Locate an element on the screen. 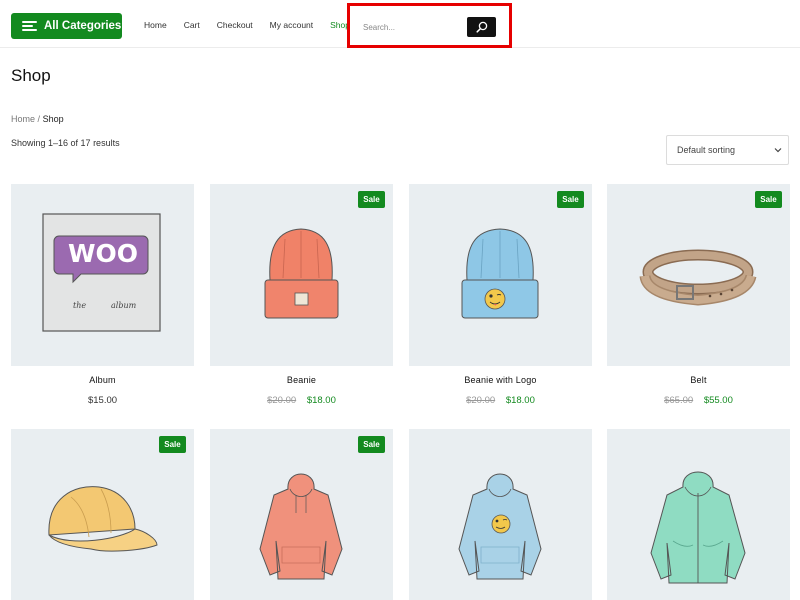 The image size is (800, 600). price-sale: $55.00 is located at coordinates (718, 400).